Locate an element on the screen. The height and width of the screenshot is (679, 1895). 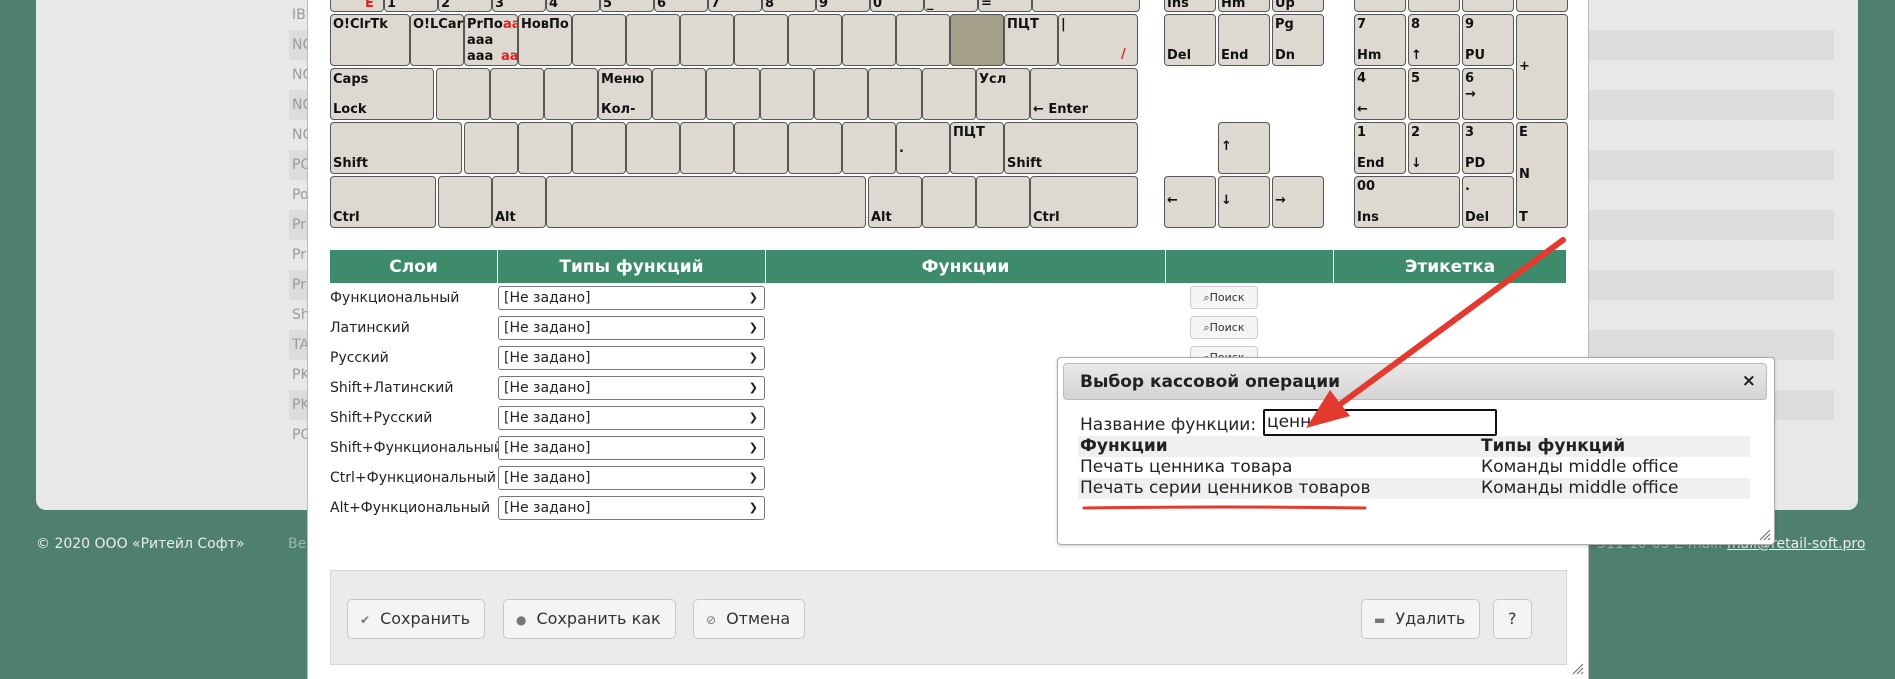
key-num0: 00 Ins is located at coordinates (1407, 202).